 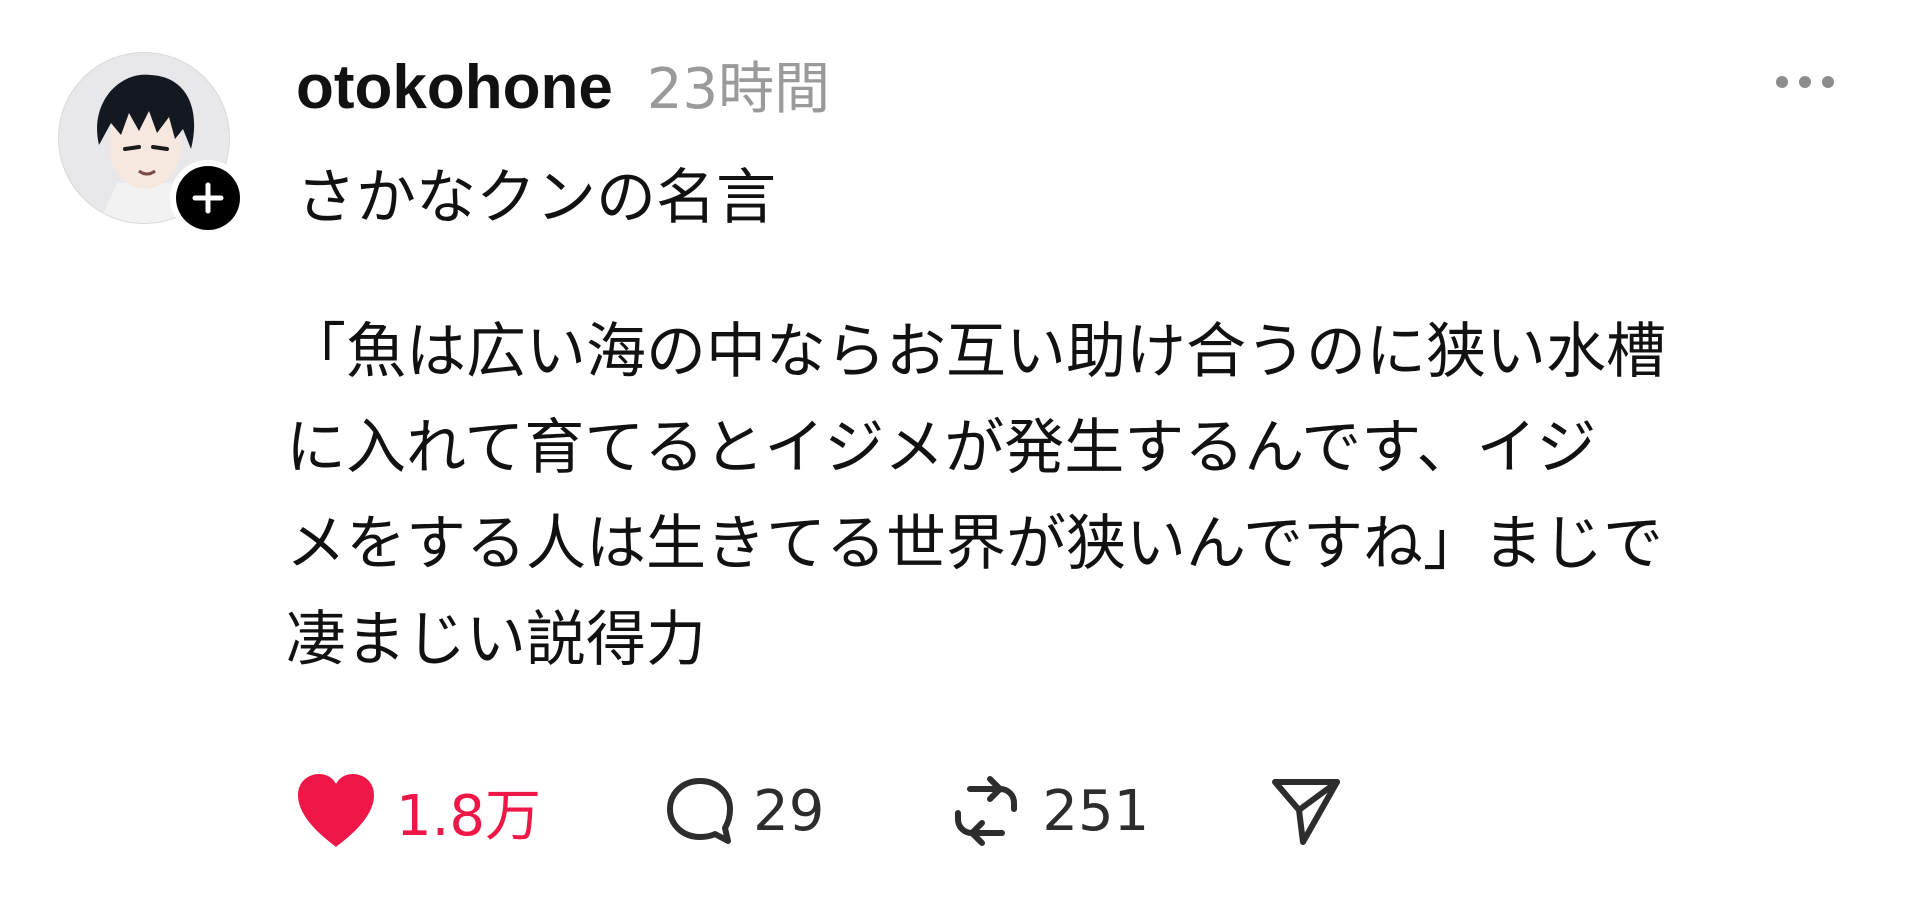 What do you see at coordinates (496, 640) in the screenshot?
I see `post-body-line: 凄まじい説得力` at bounding box center [496, 640].